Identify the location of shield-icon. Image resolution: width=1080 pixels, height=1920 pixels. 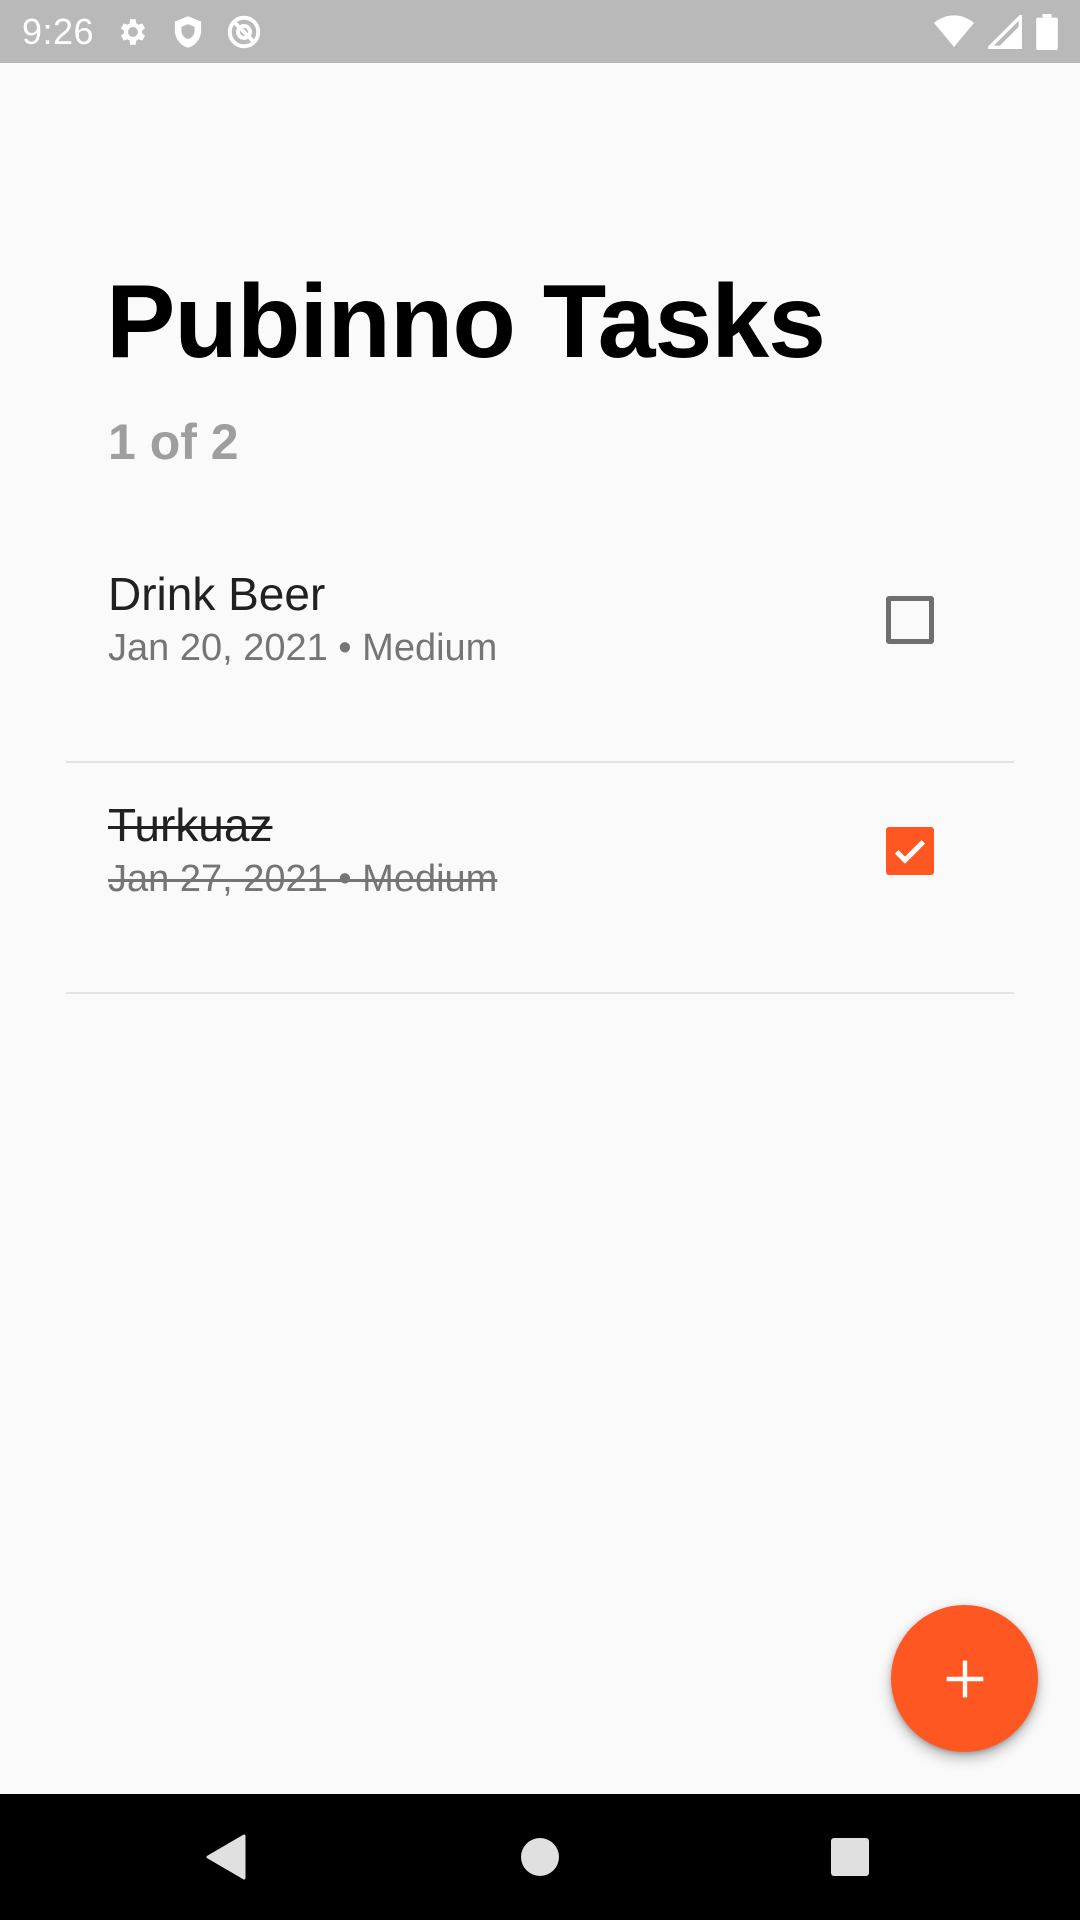
(188, 32).